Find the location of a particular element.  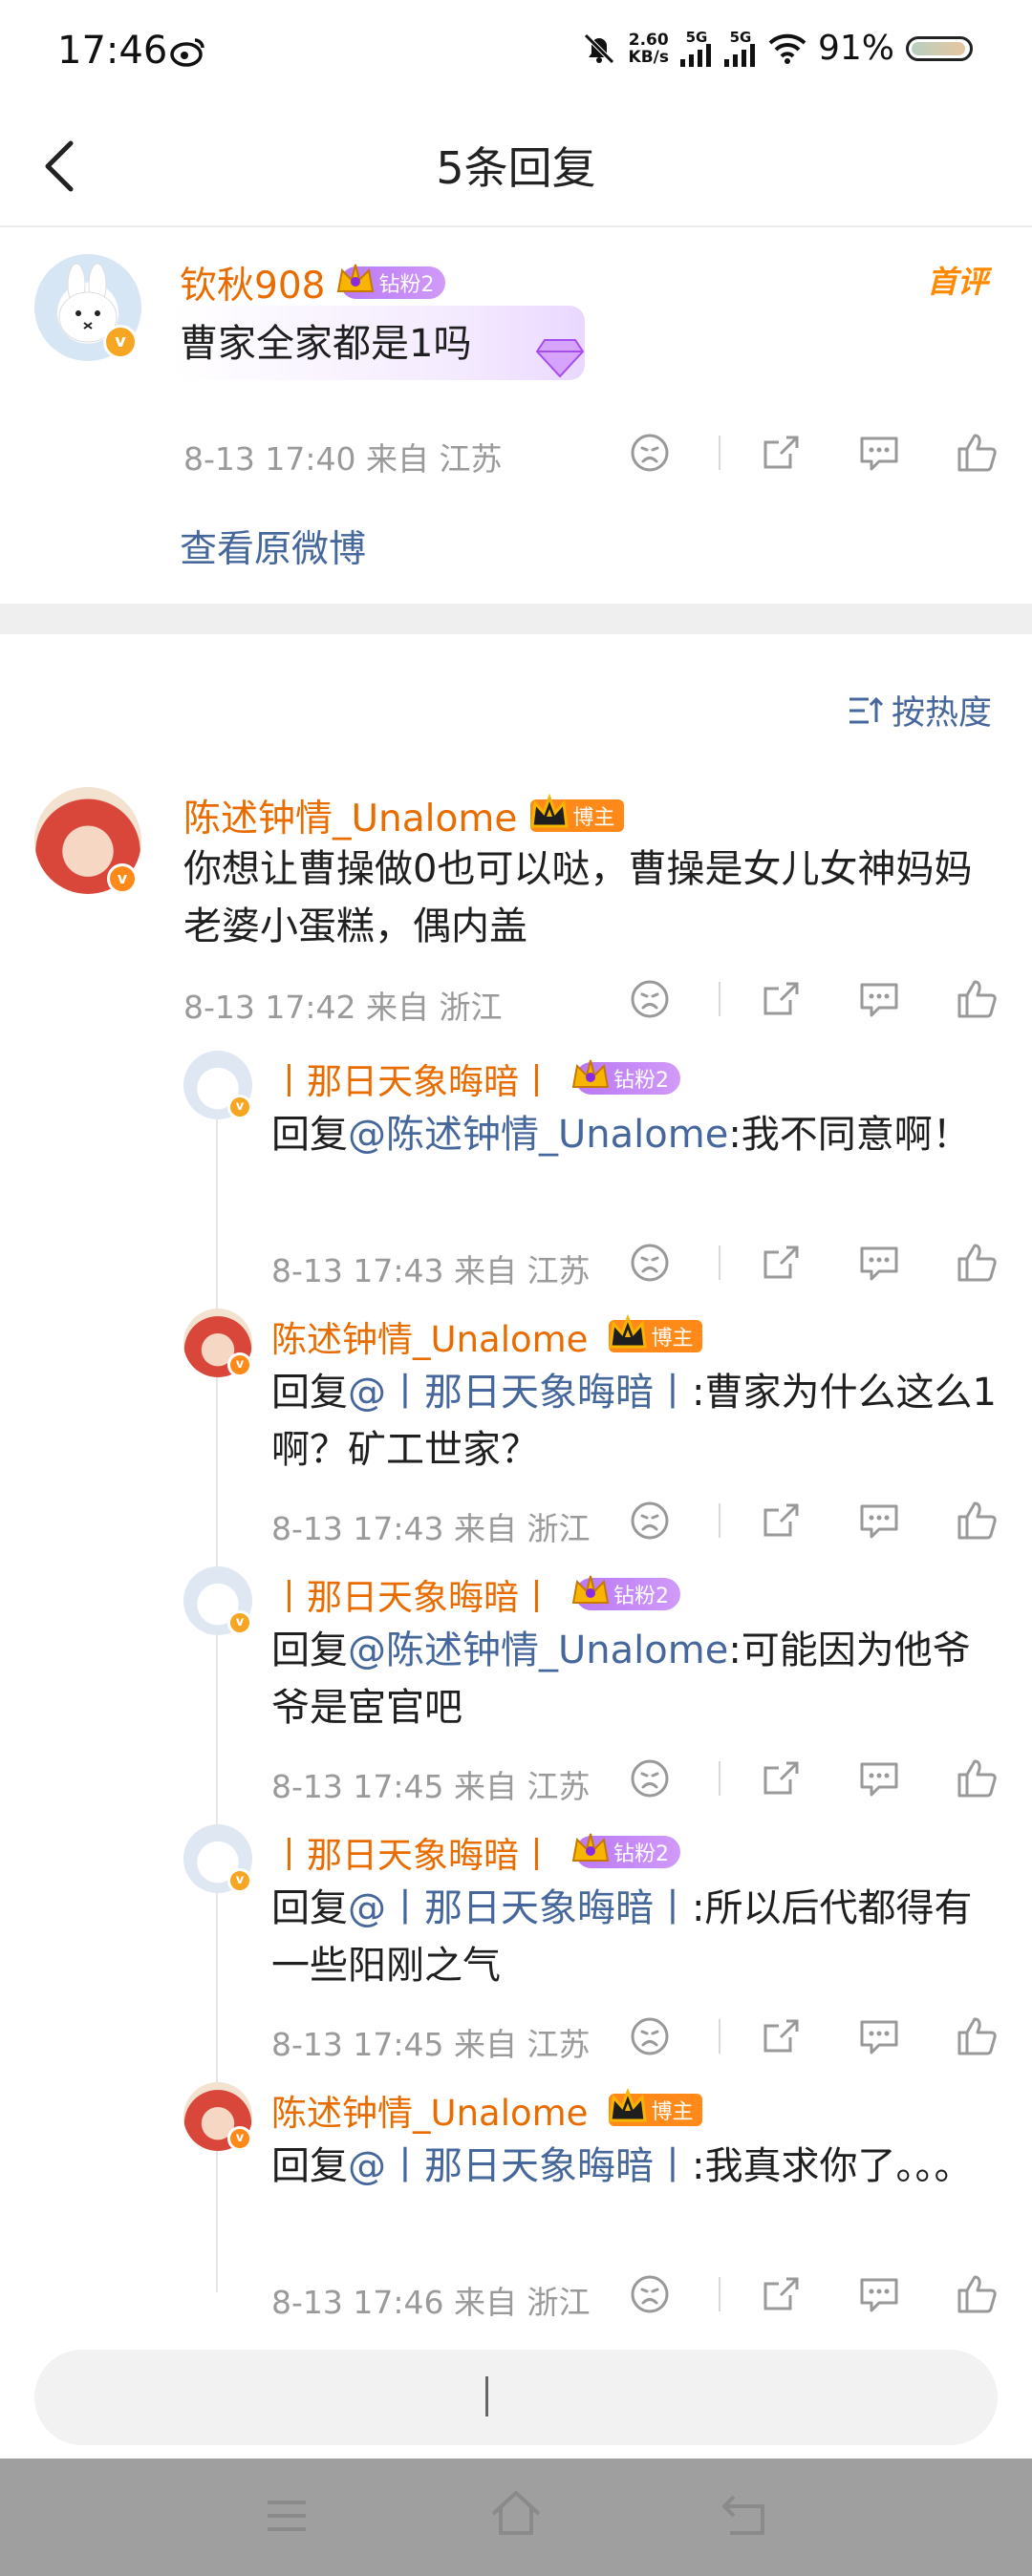

username: 钦秋908 is located at coordinates (252, 282).